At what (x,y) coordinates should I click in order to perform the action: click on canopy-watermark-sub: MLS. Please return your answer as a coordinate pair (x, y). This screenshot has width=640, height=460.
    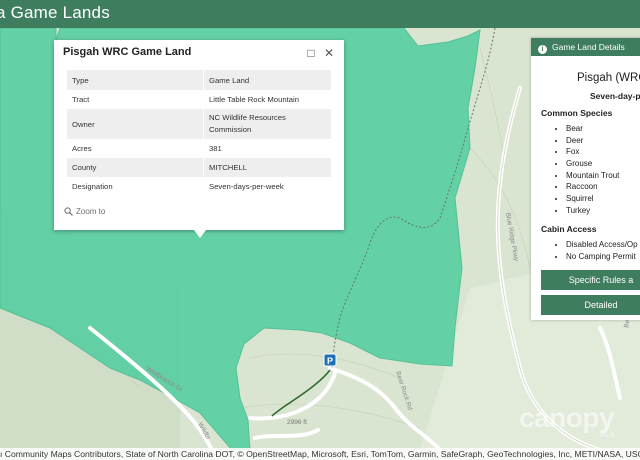
    Looking at the image, I should click on (608, 436).